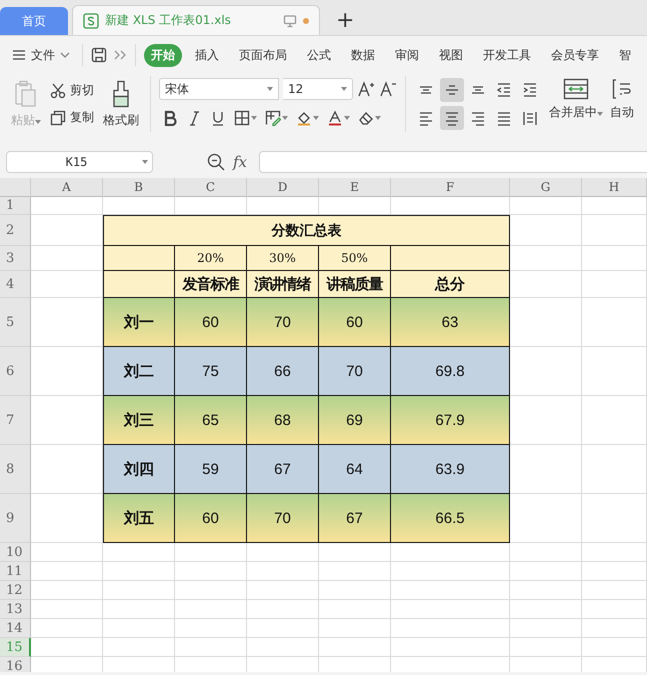  What do you see at coordinates (453, 162) in the screenshot?
I see `formula-input` at bounding box center [453, 162].